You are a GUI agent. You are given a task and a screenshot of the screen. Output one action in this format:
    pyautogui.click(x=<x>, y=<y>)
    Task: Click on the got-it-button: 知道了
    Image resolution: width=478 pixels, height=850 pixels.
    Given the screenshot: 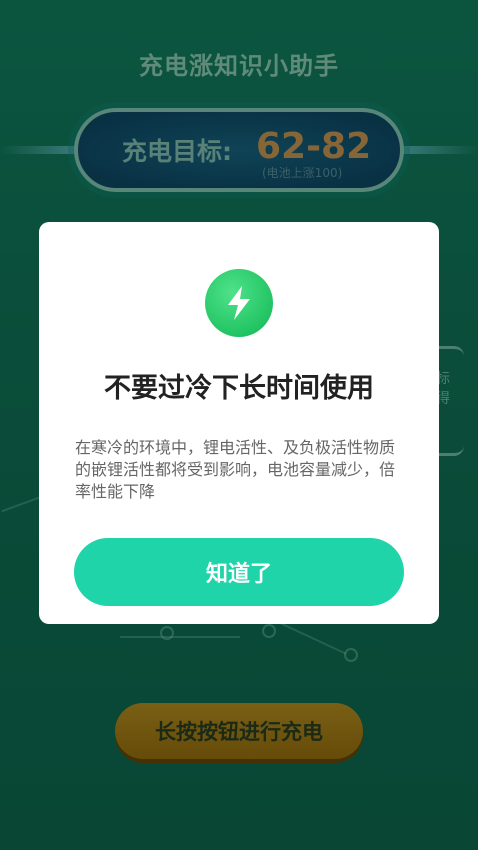 What is the action you would take?
    pyautogui.click(x=239, y=572)
    